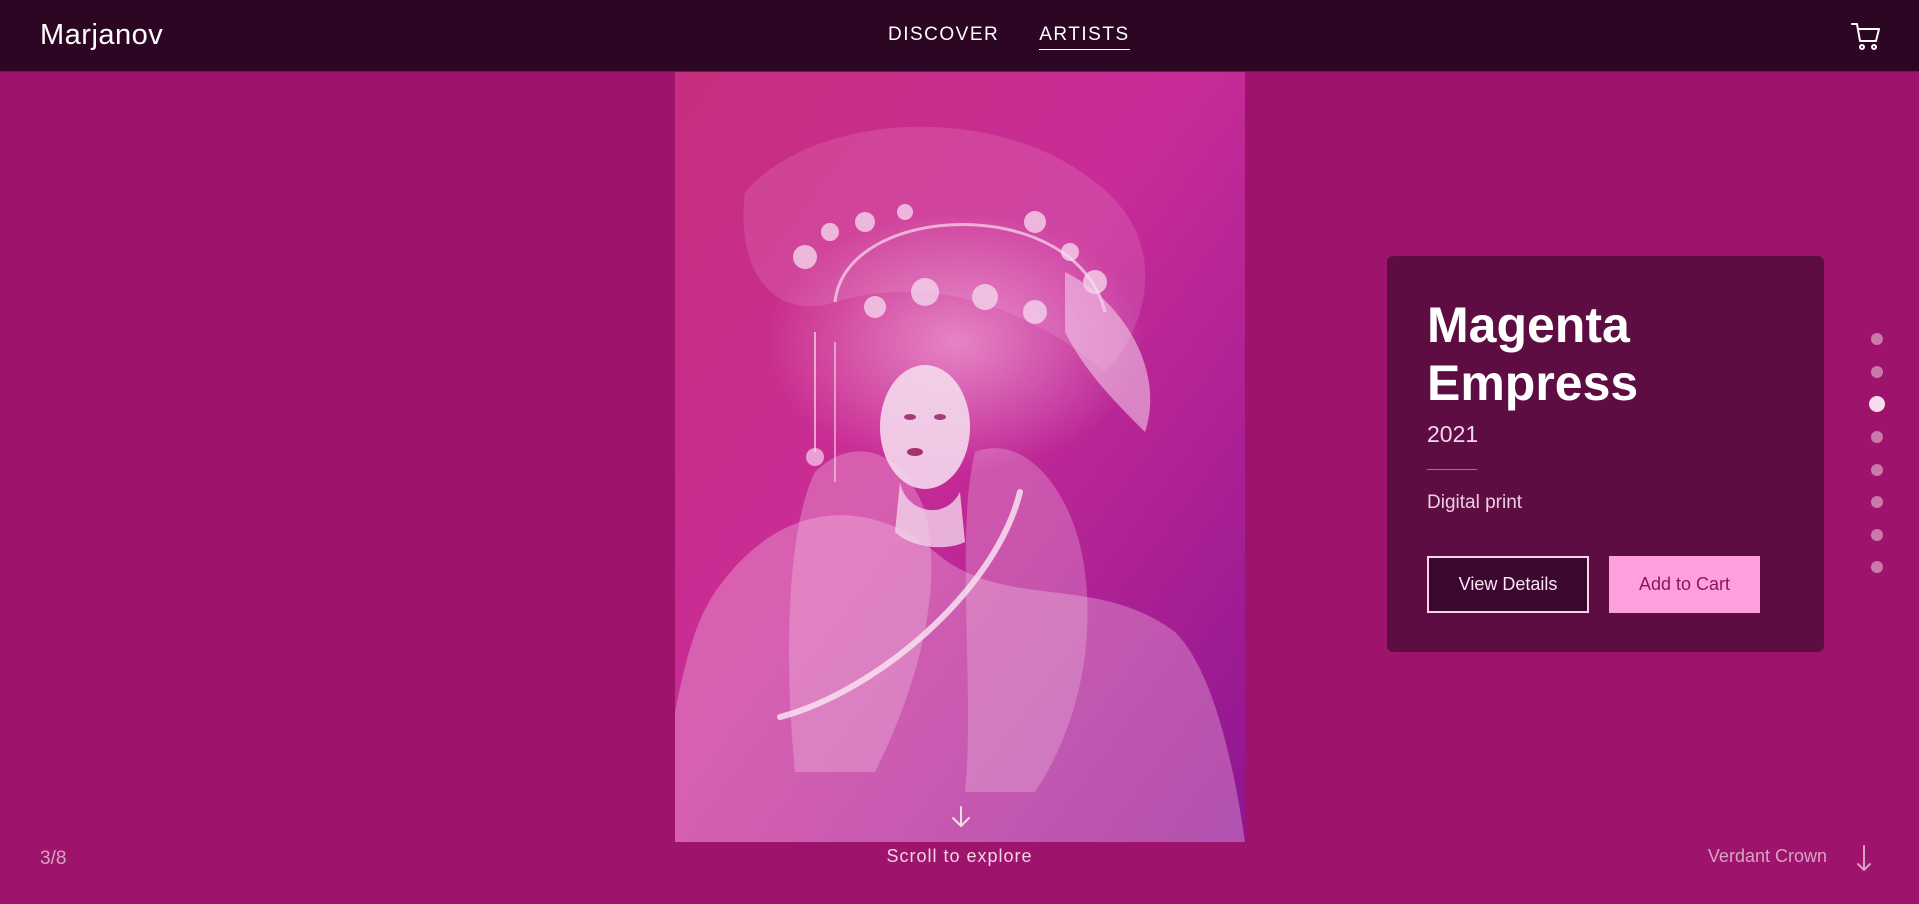 The width and height of the screenshot is (1919, 904). I want to click on nav-artists: ARTISTS, so click(1084, 37).